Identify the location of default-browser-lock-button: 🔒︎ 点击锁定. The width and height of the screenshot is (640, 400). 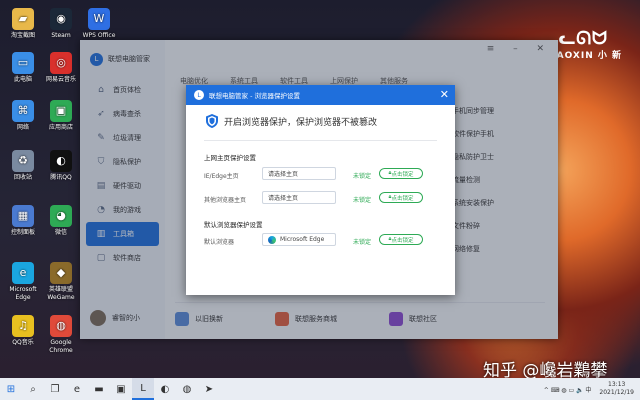
(401, 239).